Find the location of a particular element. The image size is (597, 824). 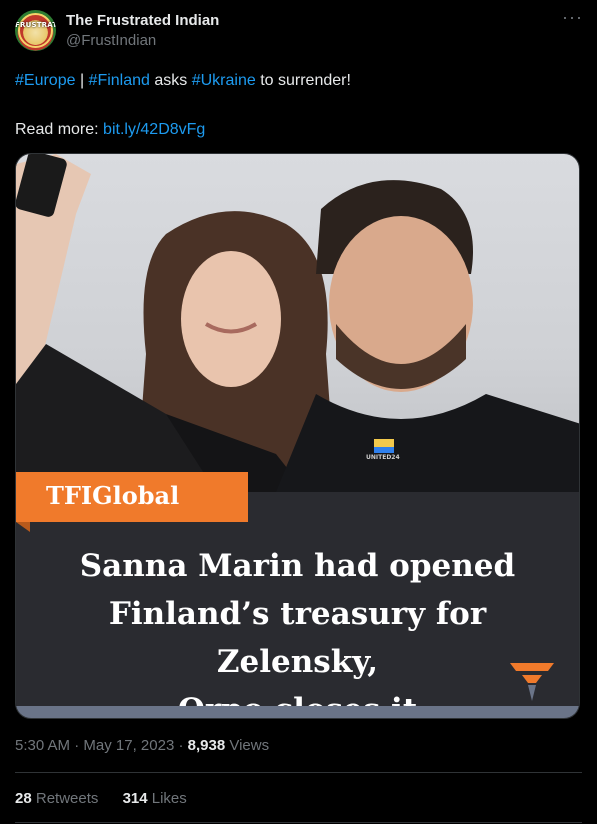

engagement-stats: 28 Retweets 314 Likes is located at coordinates (111, 798).